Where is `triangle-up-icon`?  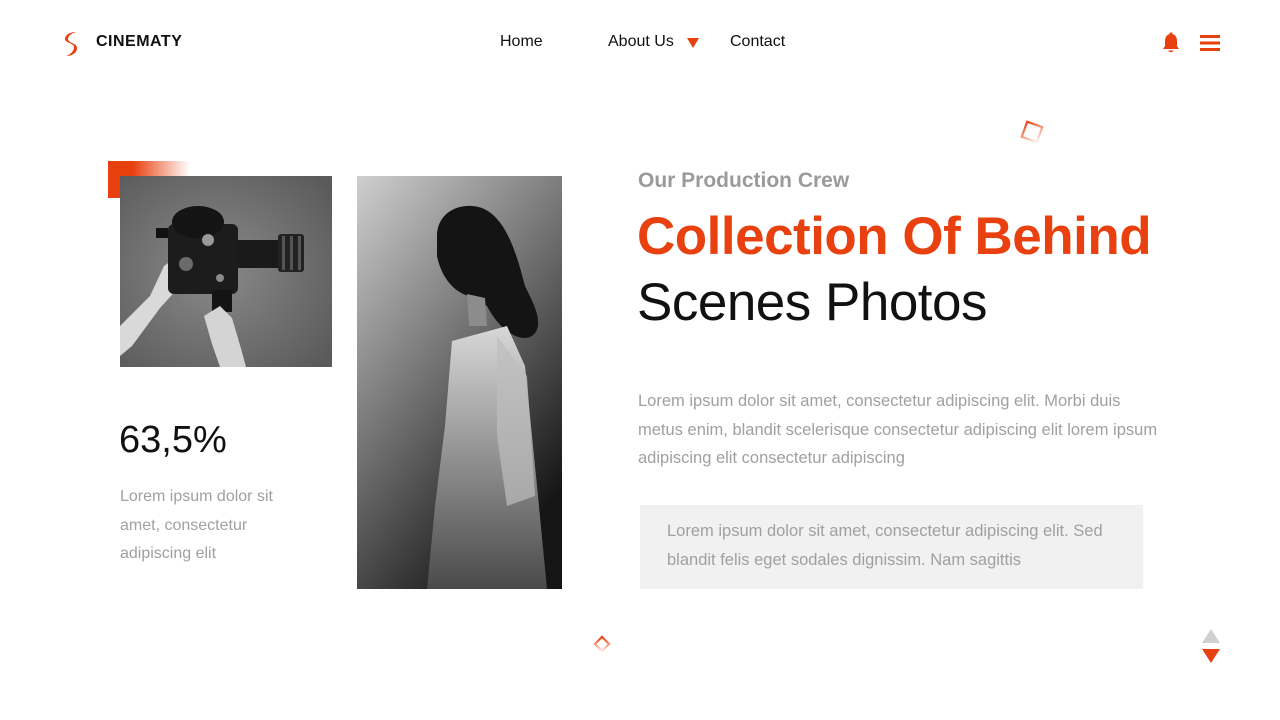
triangle-up-icon is located at coordinates (1211, 636).